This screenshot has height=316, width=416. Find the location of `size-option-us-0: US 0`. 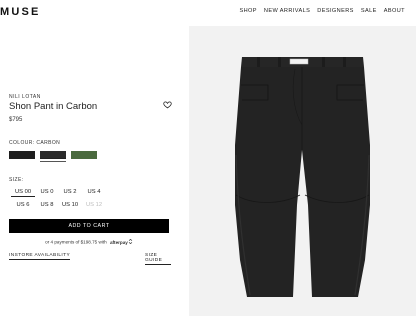

size-option-us-0: US 0 is located at coordinates (47, 192).